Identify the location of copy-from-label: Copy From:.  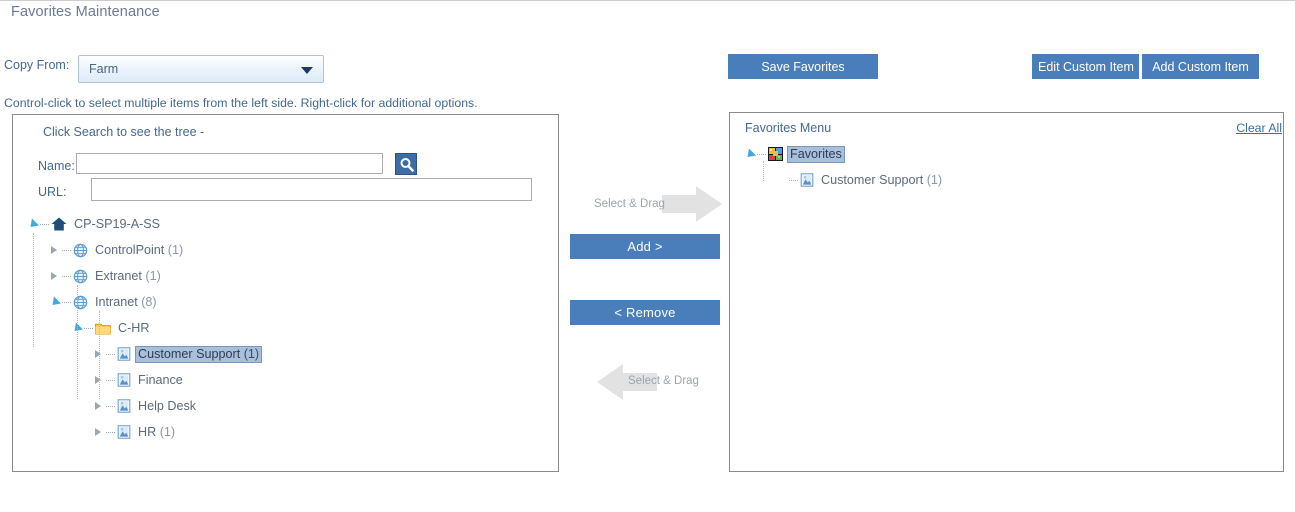
(37, 65).